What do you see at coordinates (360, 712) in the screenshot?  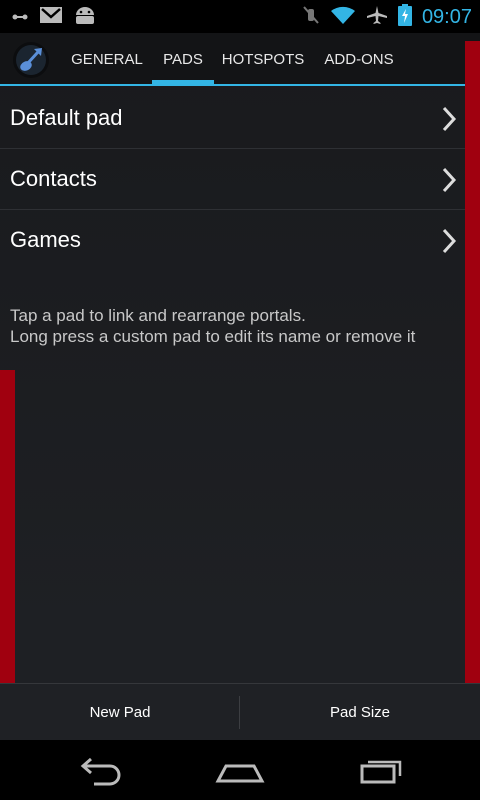 I see `pad-size-button: Pad Size` at bounding box center [360, 712].